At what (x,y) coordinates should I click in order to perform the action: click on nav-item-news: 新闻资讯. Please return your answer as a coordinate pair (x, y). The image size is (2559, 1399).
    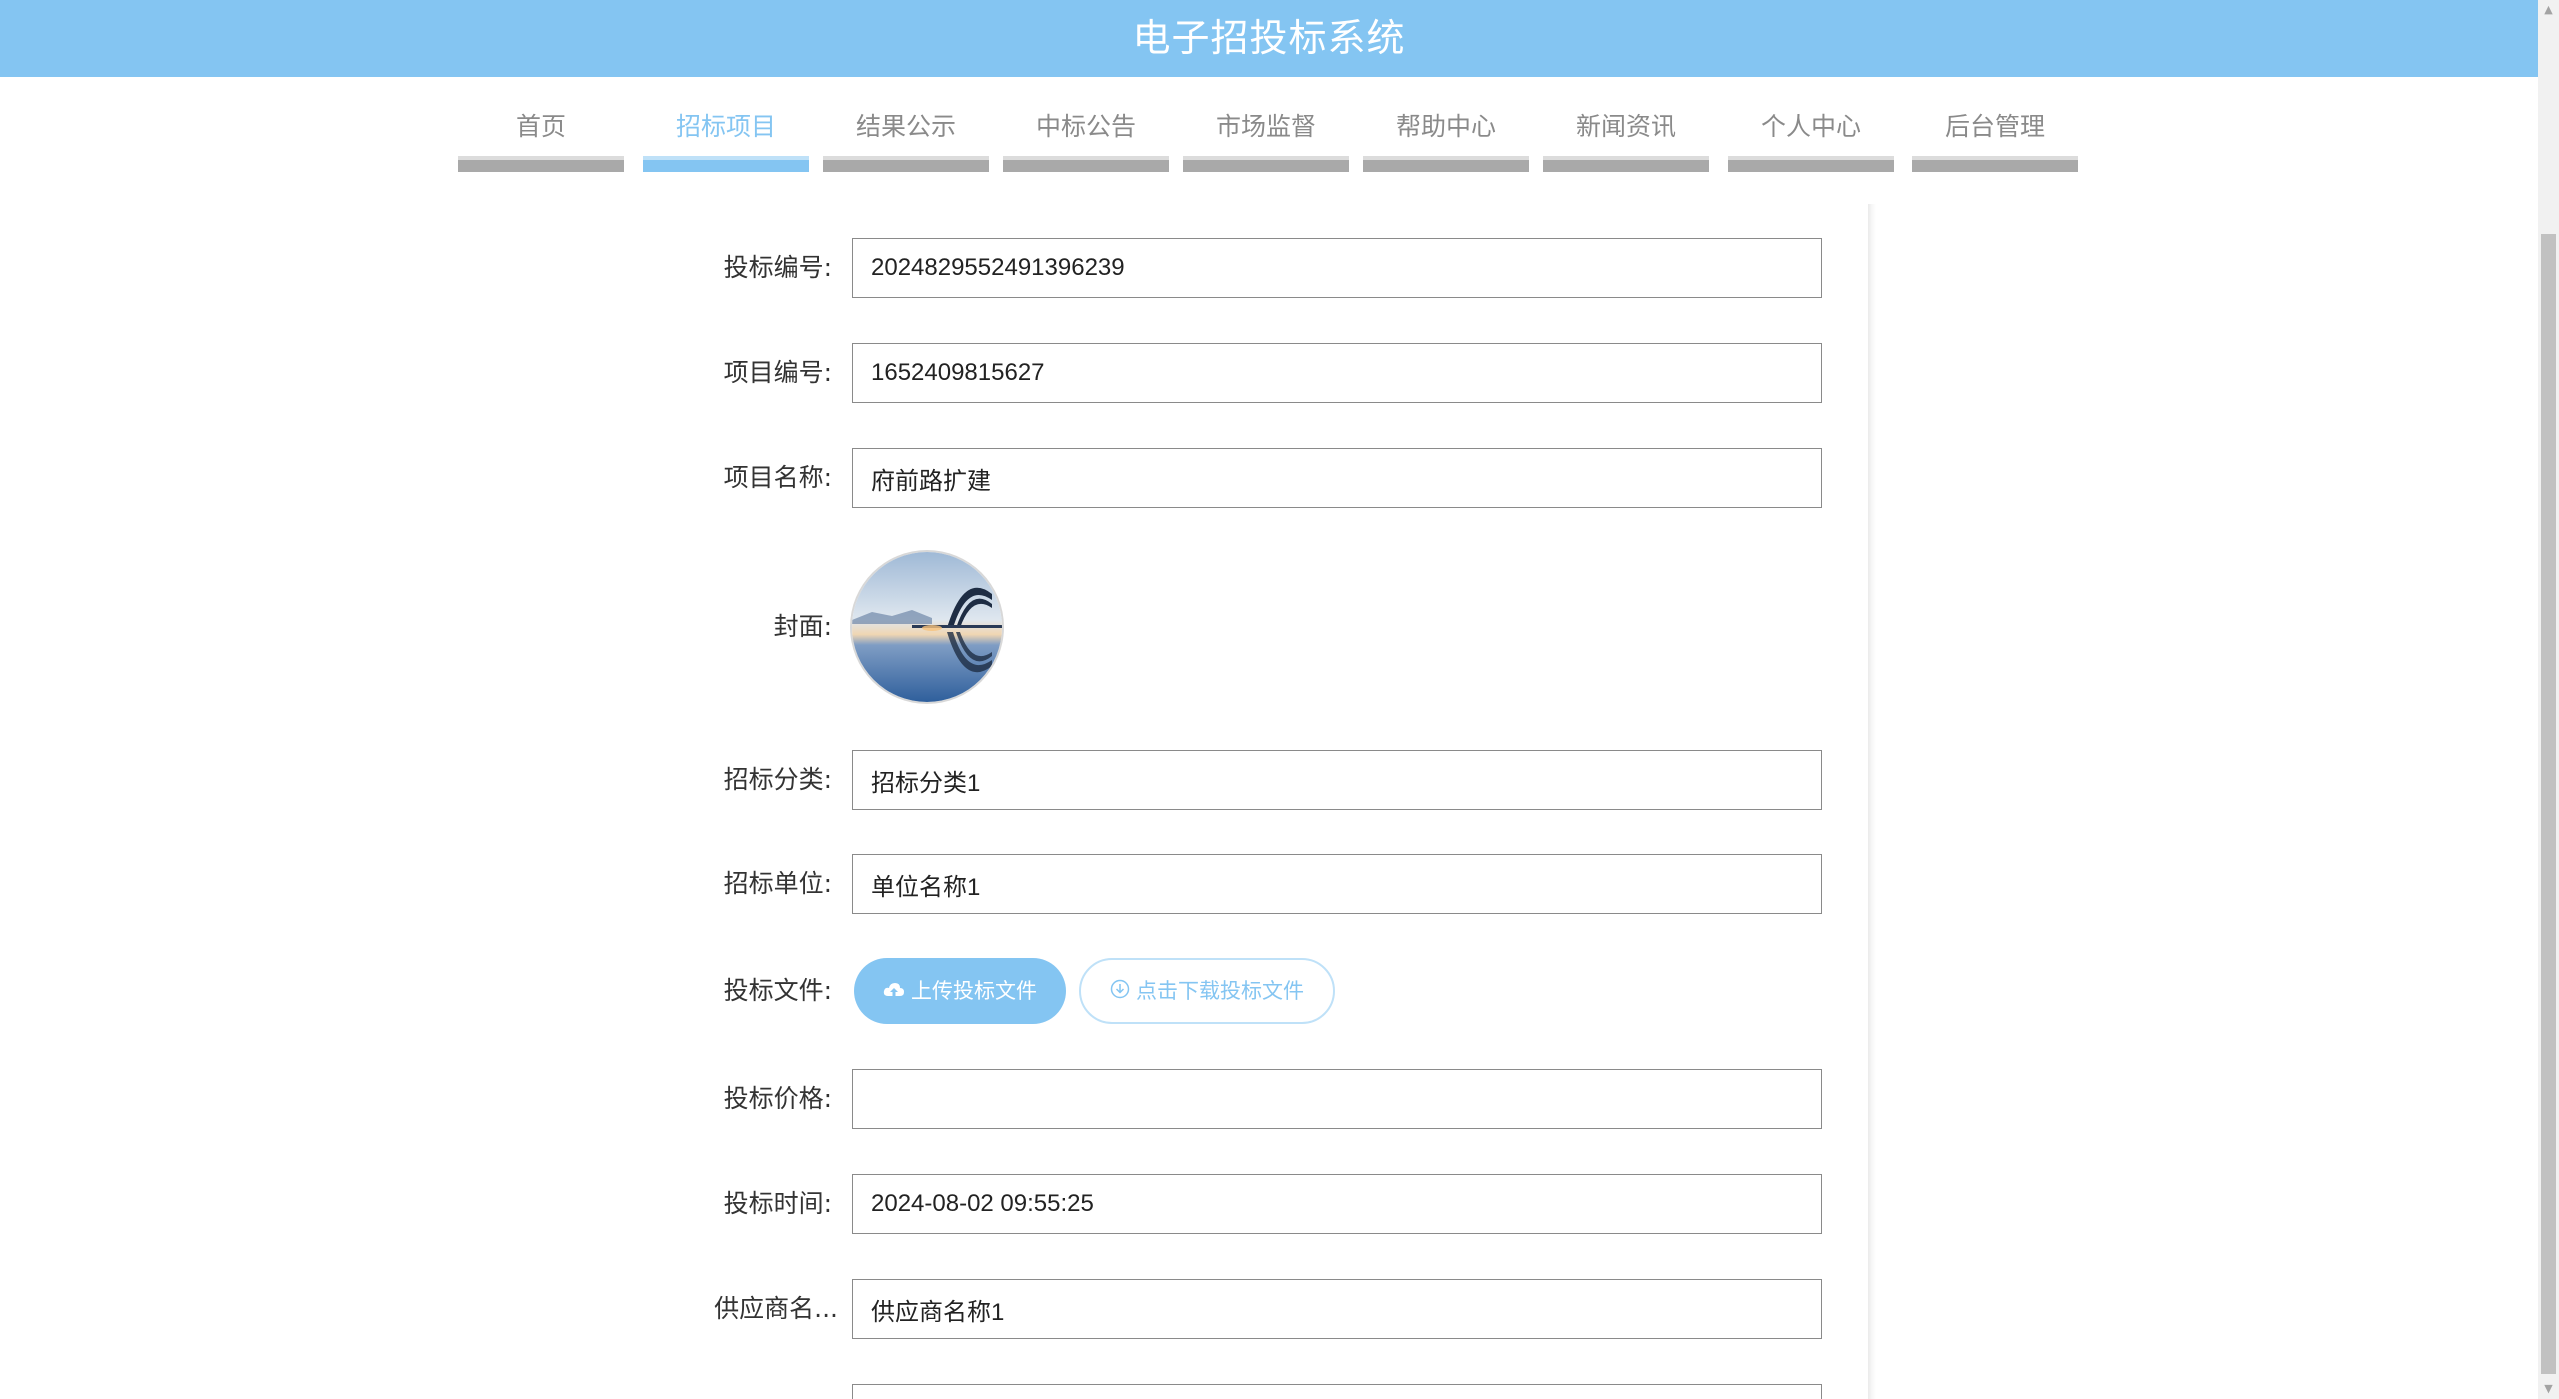
    Looking at the image, I should click on (1626, 137).